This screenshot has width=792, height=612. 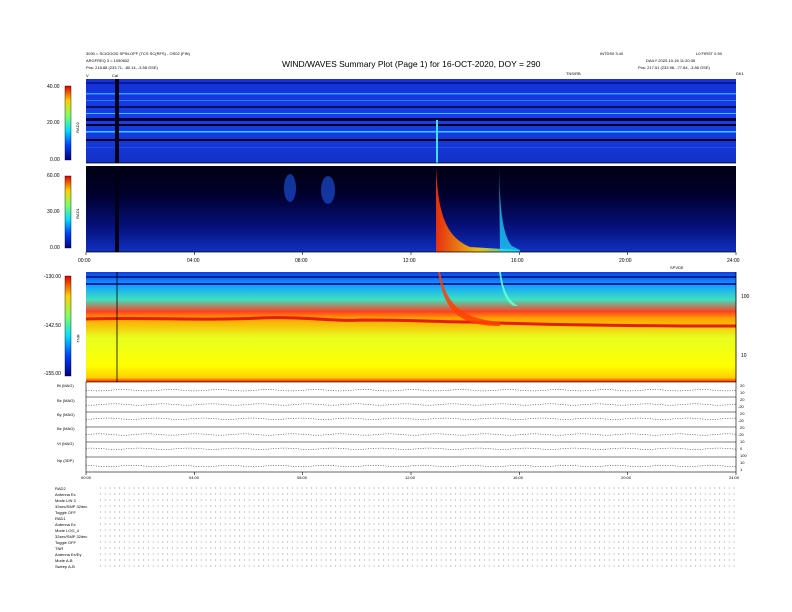 I want to click on footer-line: Mode LOG_4, so click(x=67, y=530).